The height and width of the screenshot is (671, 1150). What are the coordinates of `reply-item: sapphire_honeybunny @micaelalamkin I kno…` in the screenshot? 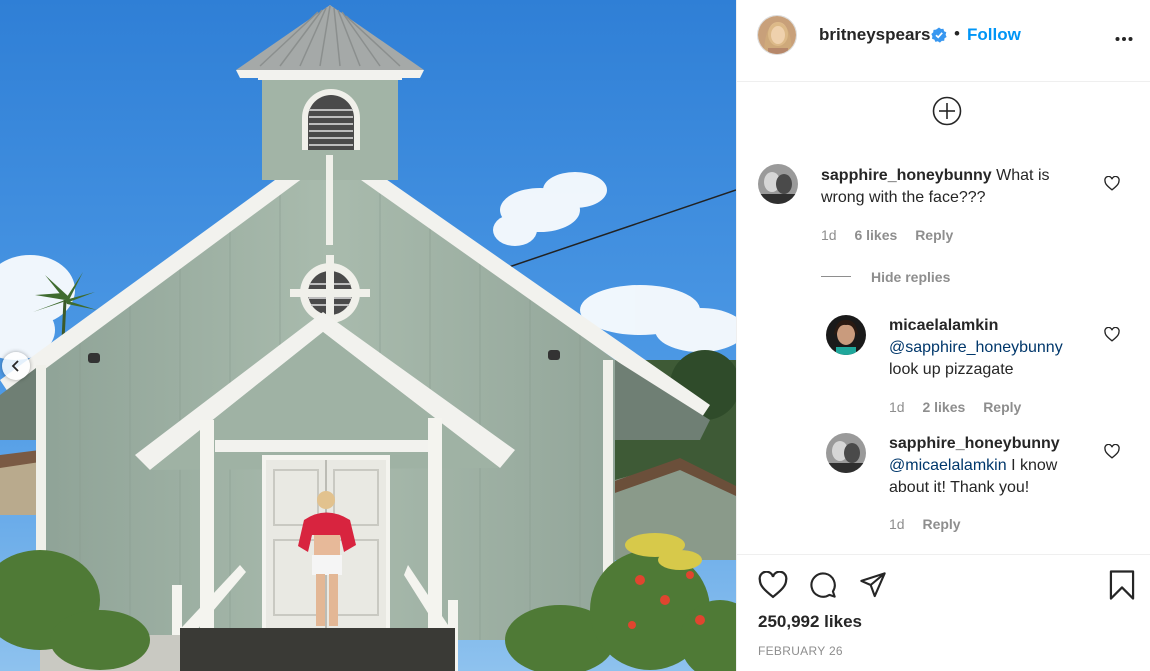 It's located at (943, 485).